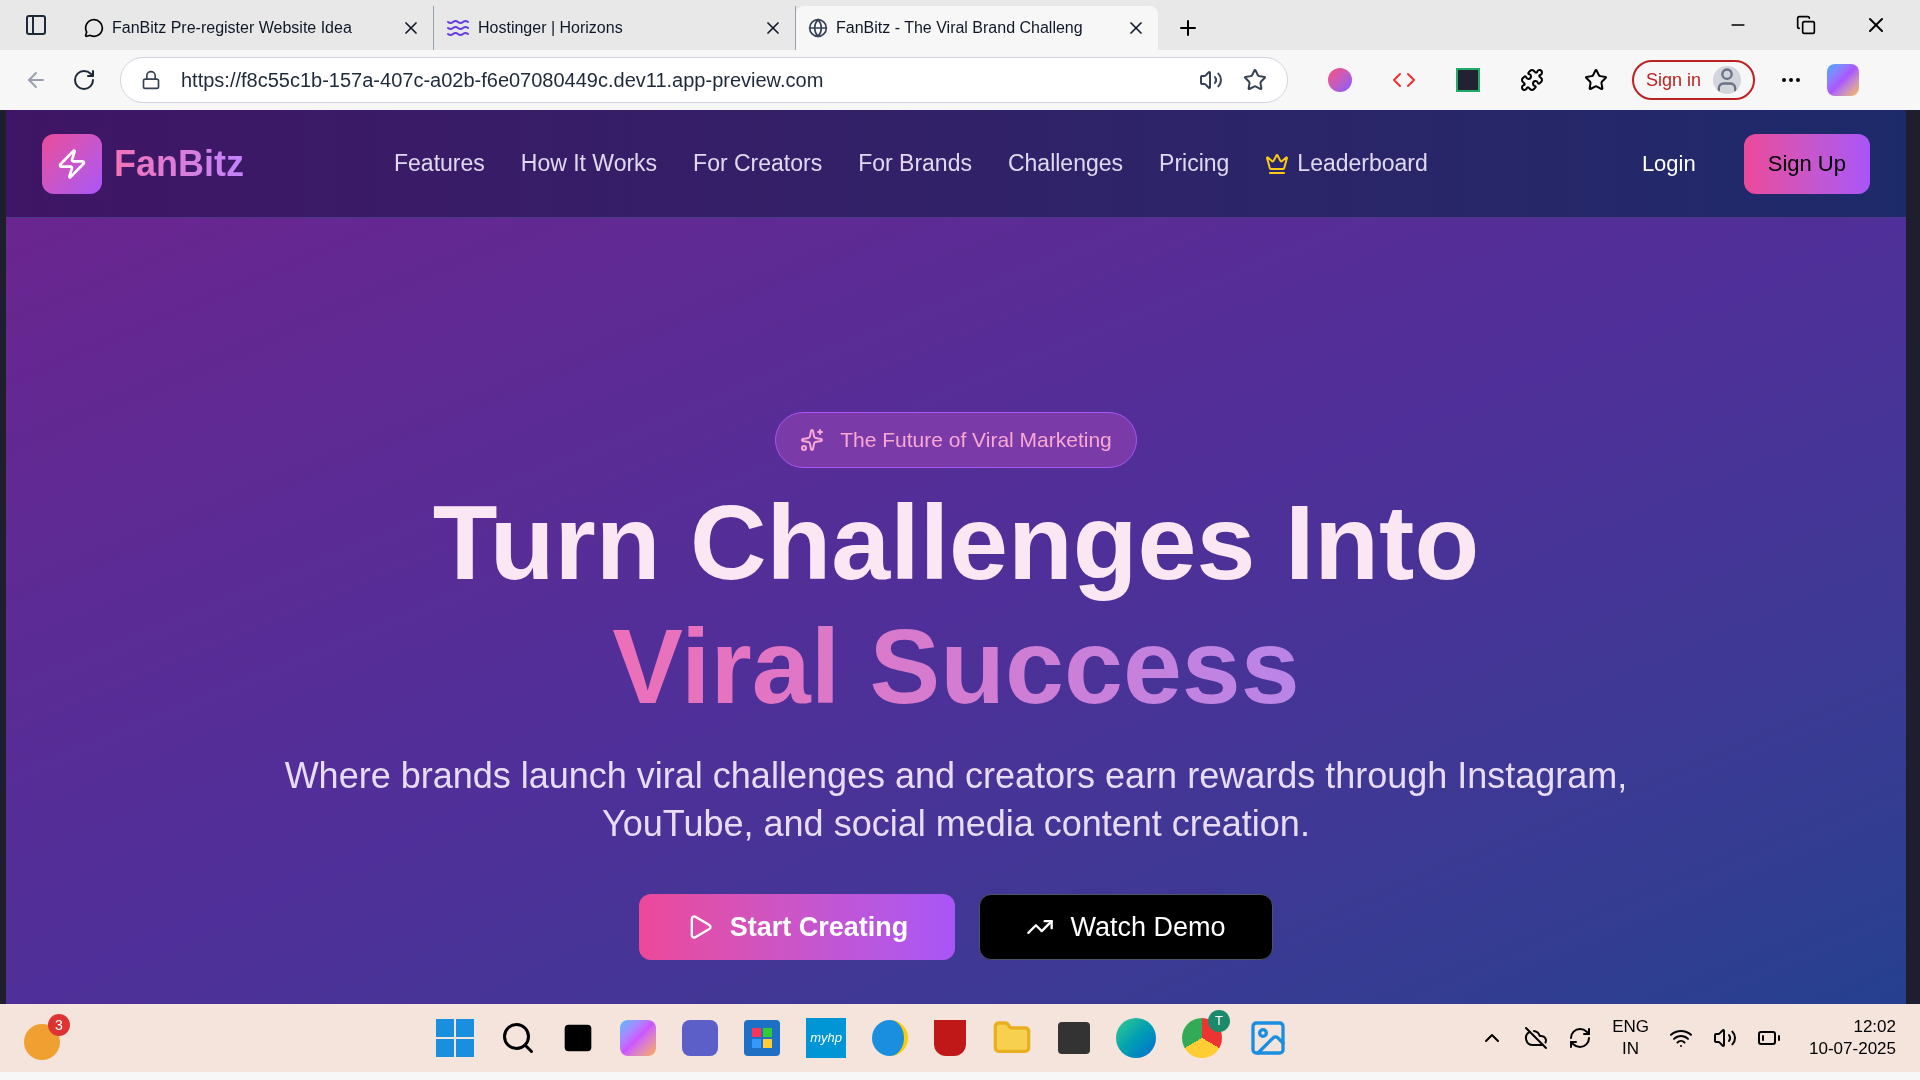  I want to click on url-text: https://f8c55c1b-157a-407c-a02b-f6e07080449c.dev11.app-preview.com, so click(503, 80).